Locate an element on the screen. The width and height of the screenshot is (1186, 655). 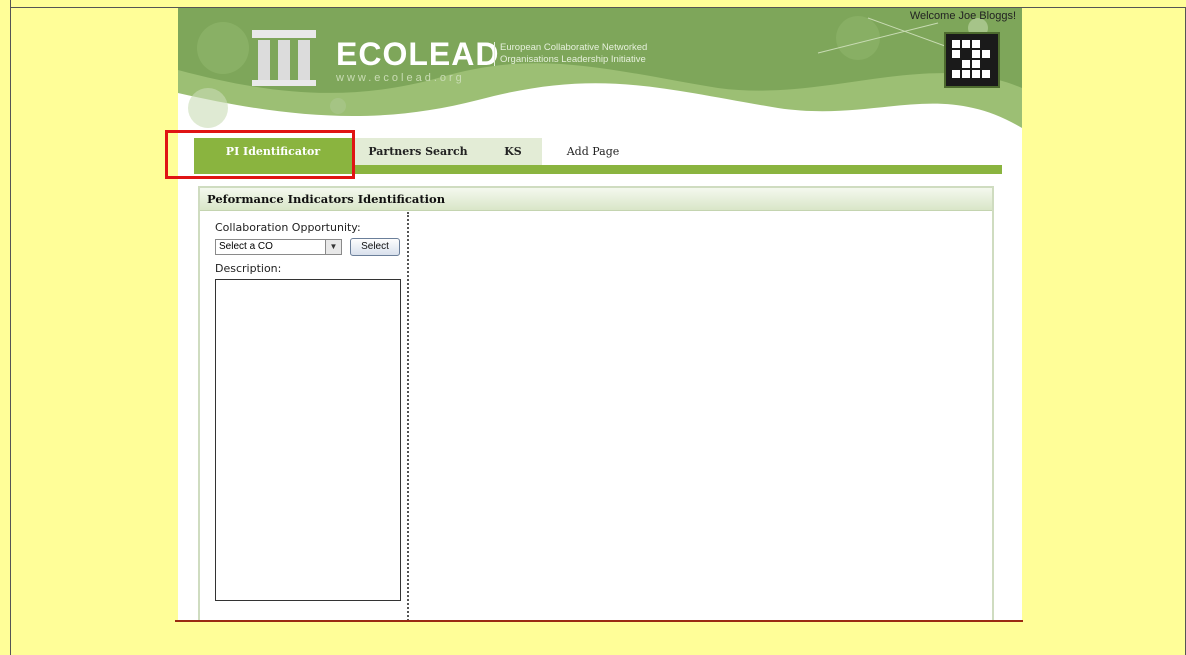
panel-title: Peformance Indicators Identification is located at coordinates (596, 199).